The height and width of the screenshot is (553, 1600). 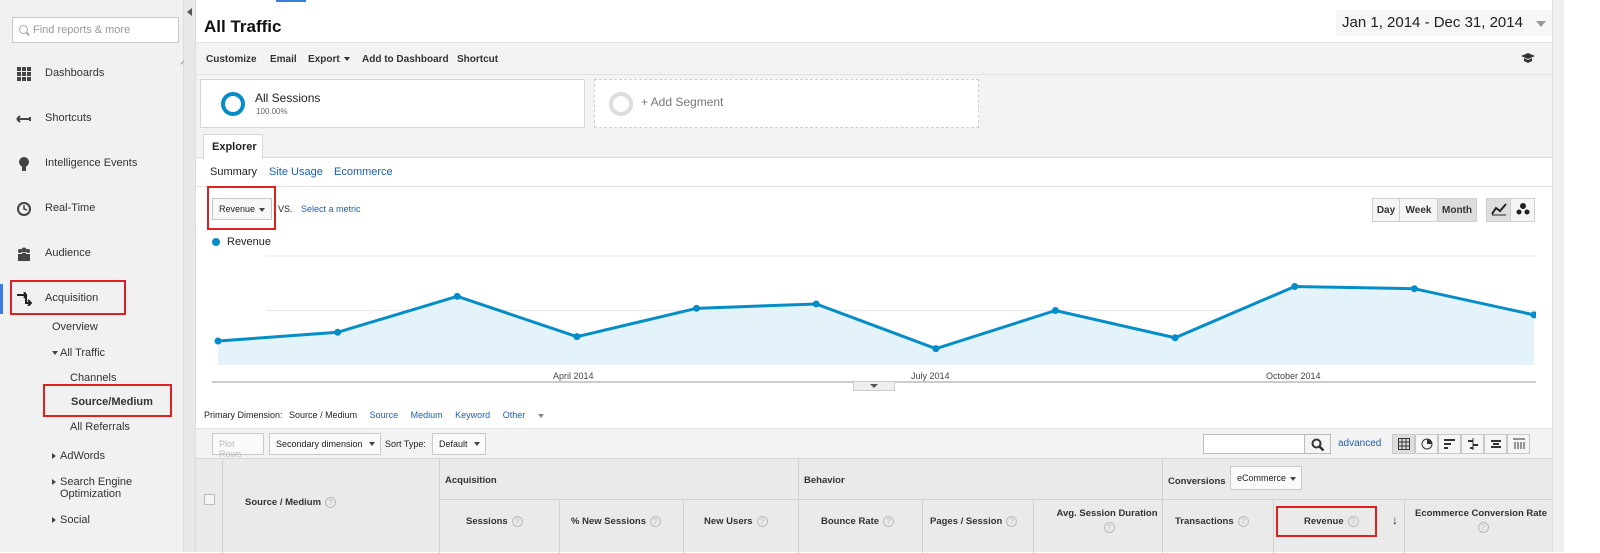 I want to click on sidebar-item-audience: Audience, so click(x=91, y=254).